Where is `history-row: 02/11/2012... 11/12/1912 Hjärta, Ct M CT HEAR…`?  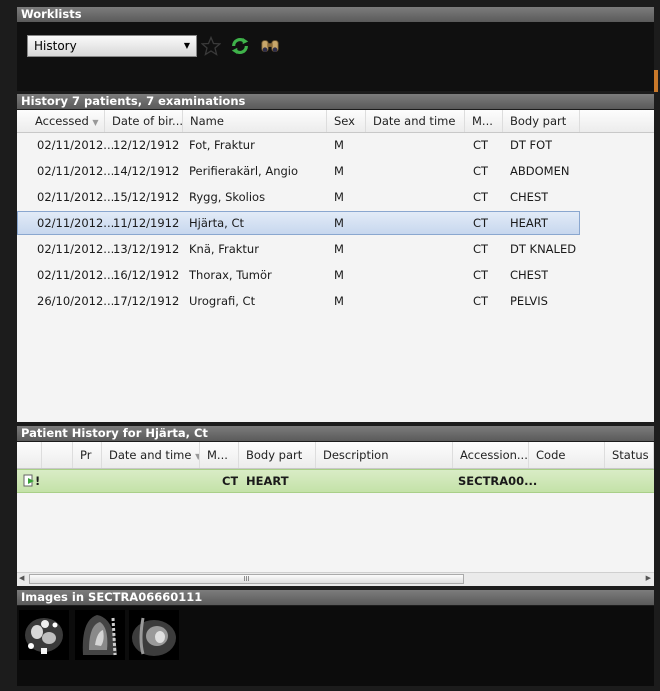 history-row: 02/11/2012... 11/12/1912 Hjärta, Ct M CT HEAR… is located at coordinates (298, 223).